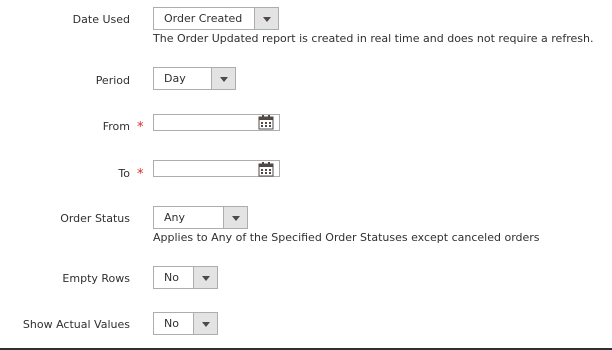 This screenshot has height=350, width=612. I want to click on date-used-select: Order Created, so click(216, 18).